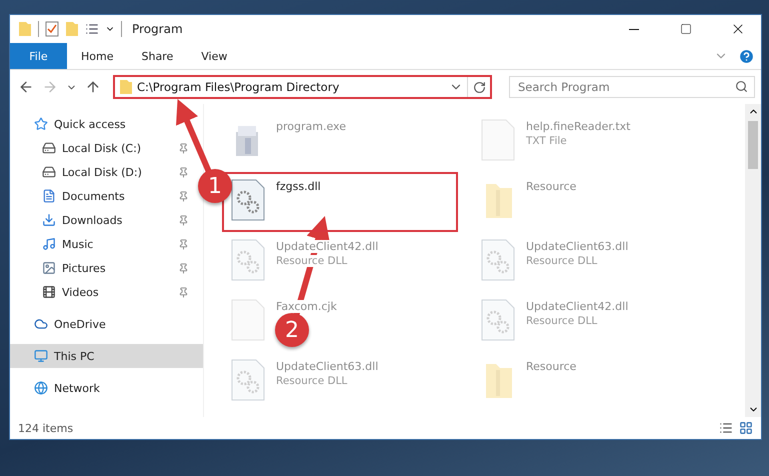 The height and width of the screenshot is (476, 769). What do you see at coordinates (726, 428) in the screenshot?
I see `details-view-icon` at bounding box center [726, 428].